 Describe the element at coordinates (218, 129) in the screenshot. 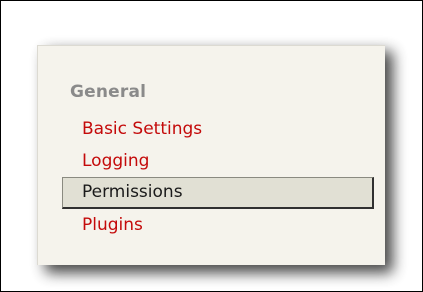

I see `nav-item-basic-settings: Basic Settings` at that location.